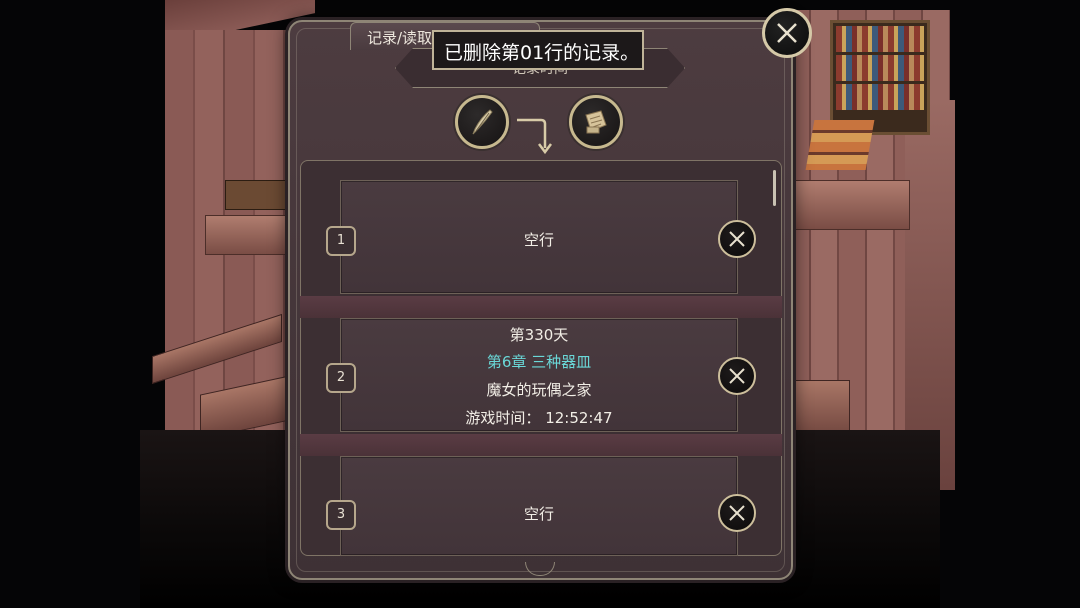 The width and height of the screenshot is (1080, 608). Describe the element at coordinates (774, 188) in the screenshot. I see `scrollbar` at that location.